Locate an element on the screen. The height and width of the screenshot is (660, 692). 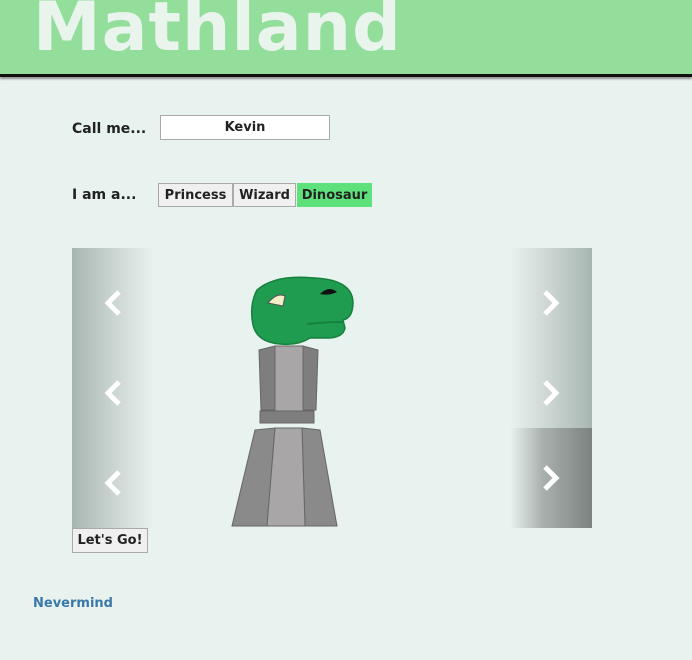
next-head-button is located at coordinates (551, 303).